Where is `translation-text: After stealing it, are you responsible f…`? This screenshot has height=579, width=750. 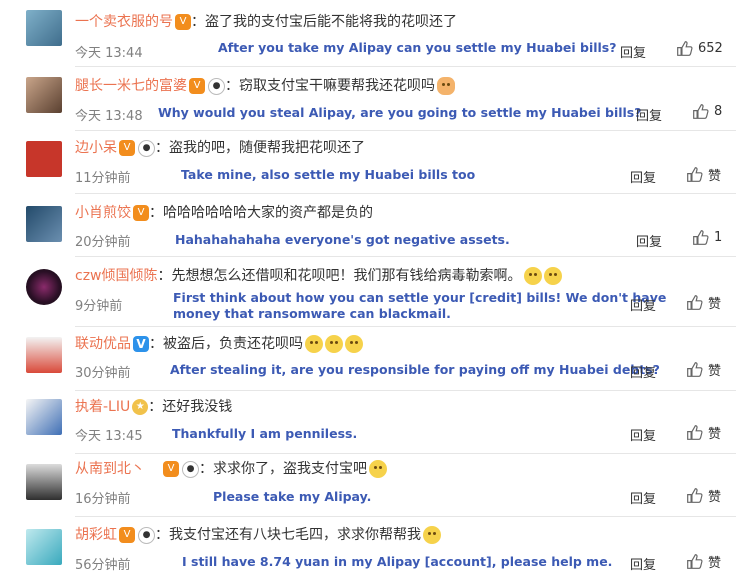 translation-text: After stealing it, are you responsible f… is located at coordinates (415, 369).